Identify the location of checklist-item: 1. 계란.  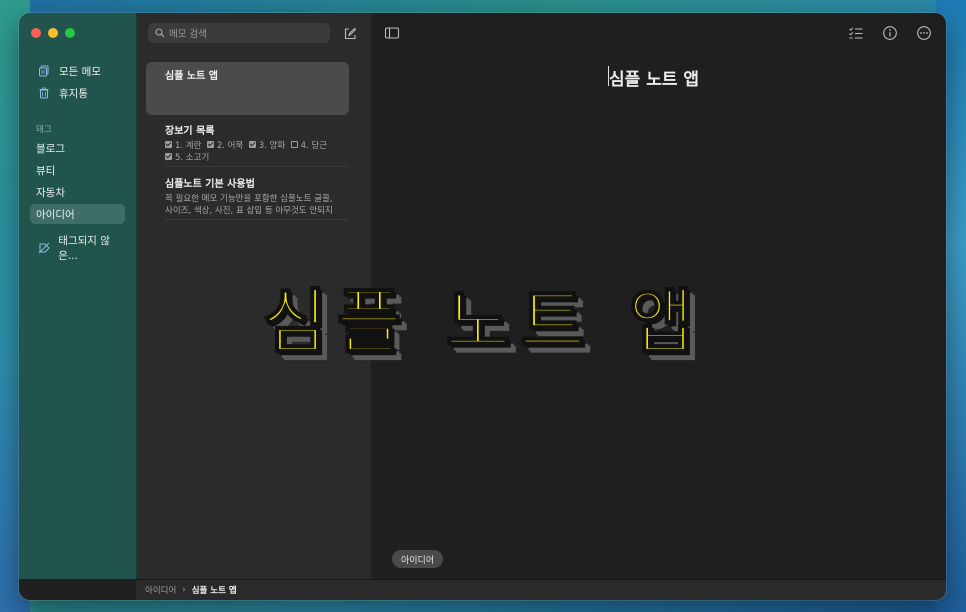
(188, 146).